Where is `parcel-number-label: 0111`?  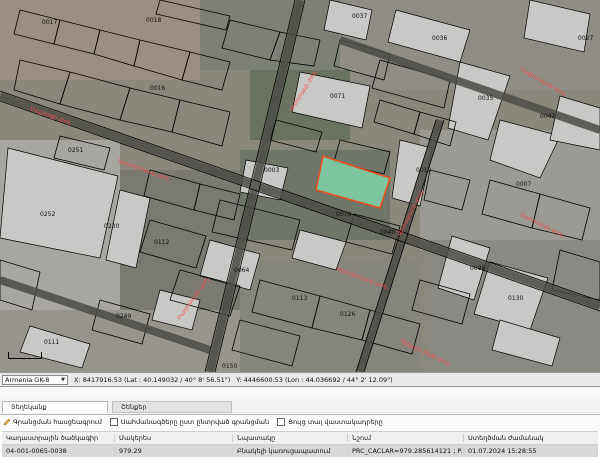
parcel-number-label: 0111 is located at coordinates (51, 342).